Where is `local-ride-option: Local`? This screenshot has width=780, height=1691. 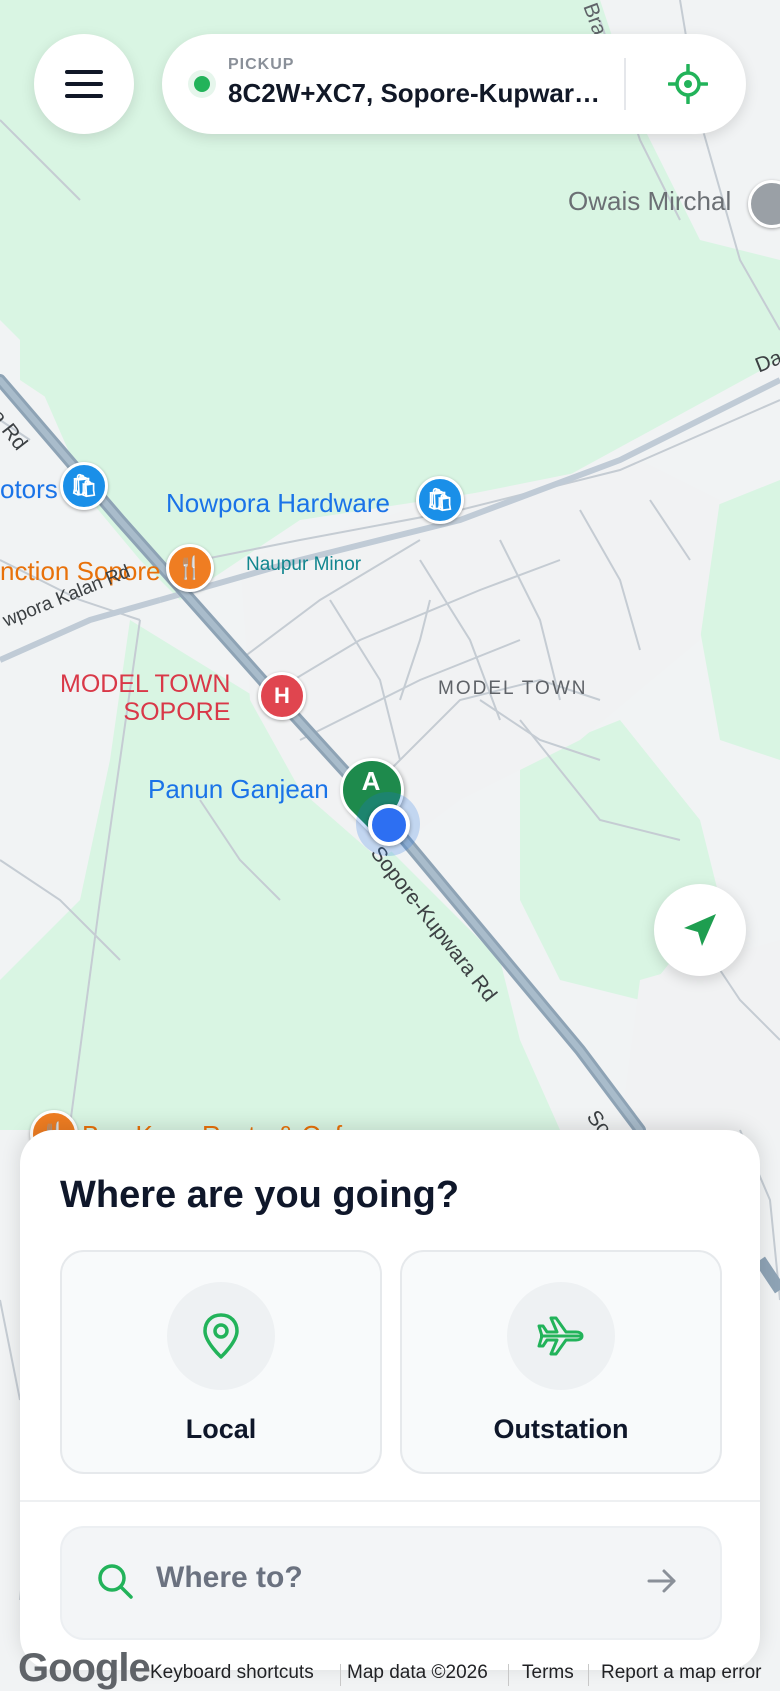 local-ride-option: Local is located at coordinates (221, 1362).